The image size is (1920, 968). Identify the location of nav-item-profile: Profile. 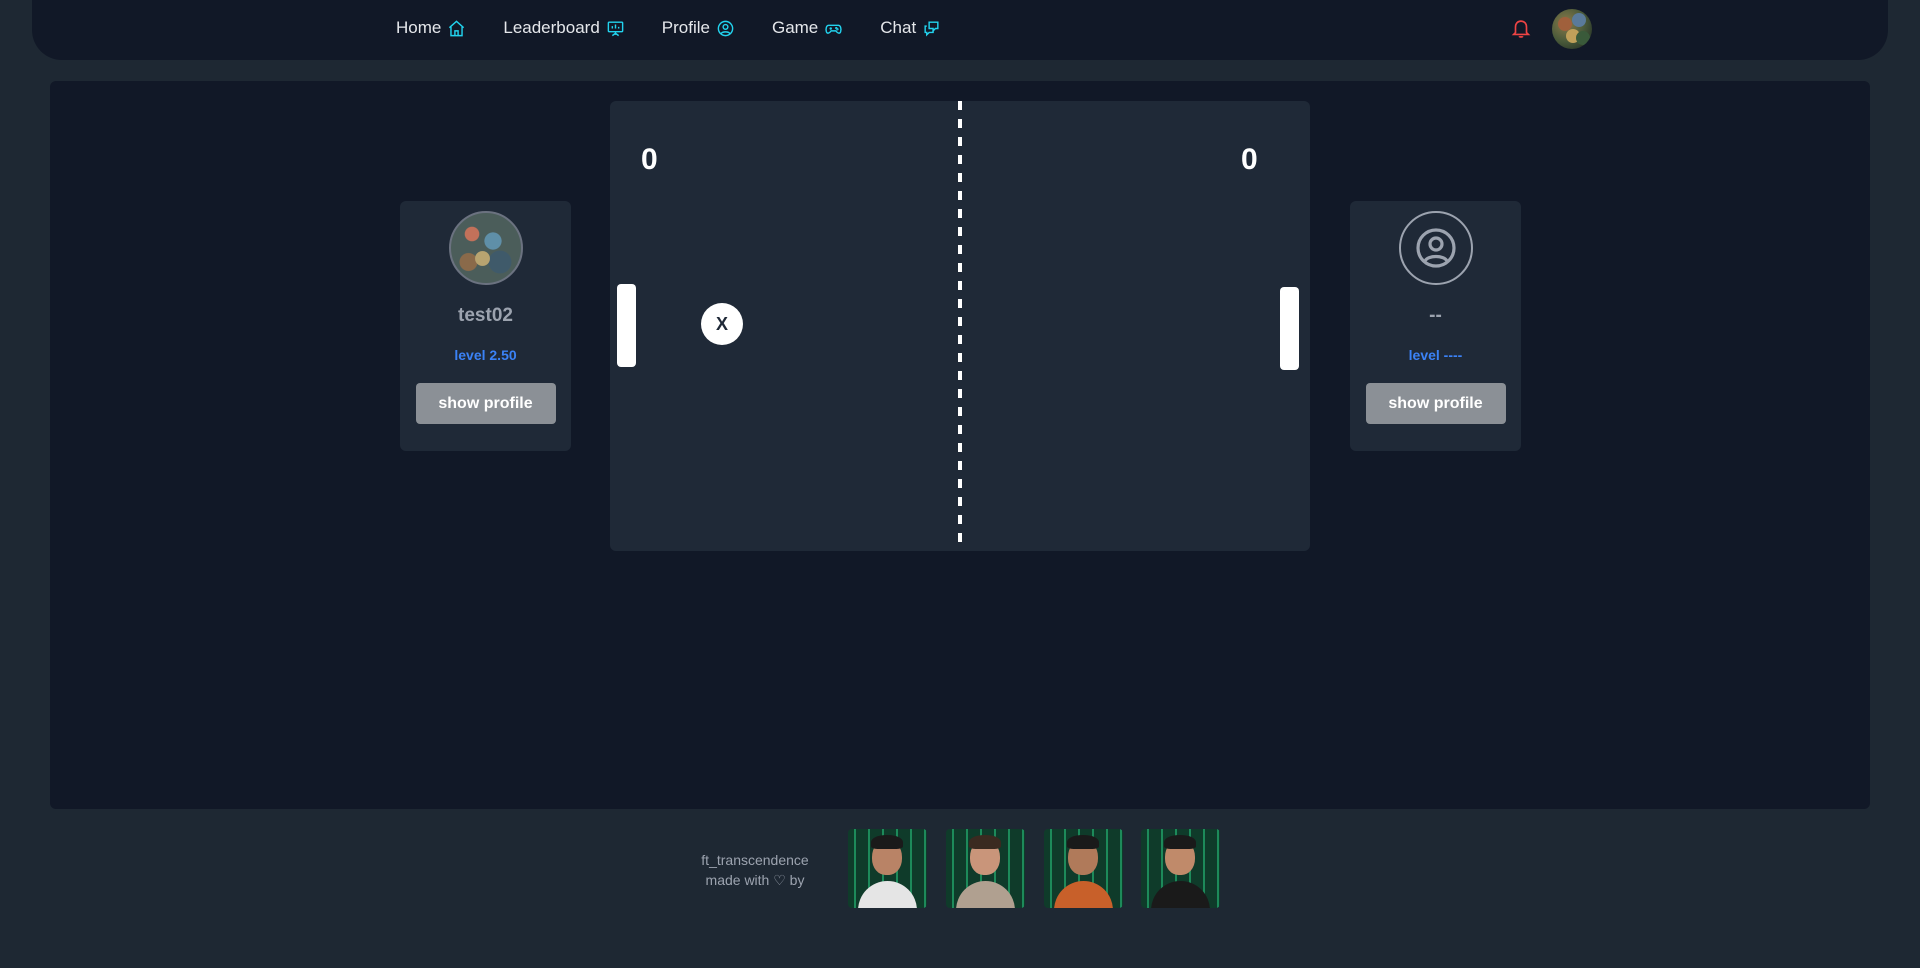
(698, 28).